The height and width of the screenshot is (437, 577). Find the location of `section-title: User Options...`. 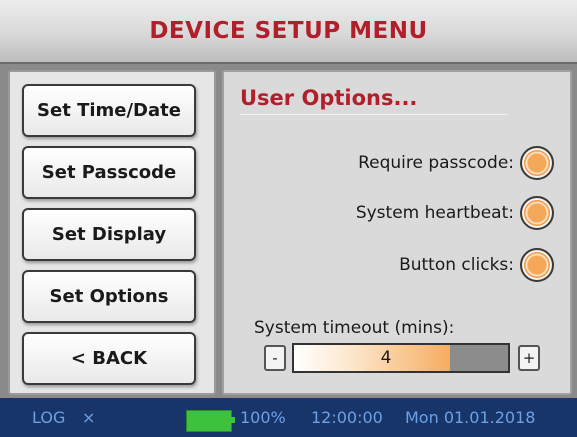

section-title: User Options... is located at coordinates (329, 98).